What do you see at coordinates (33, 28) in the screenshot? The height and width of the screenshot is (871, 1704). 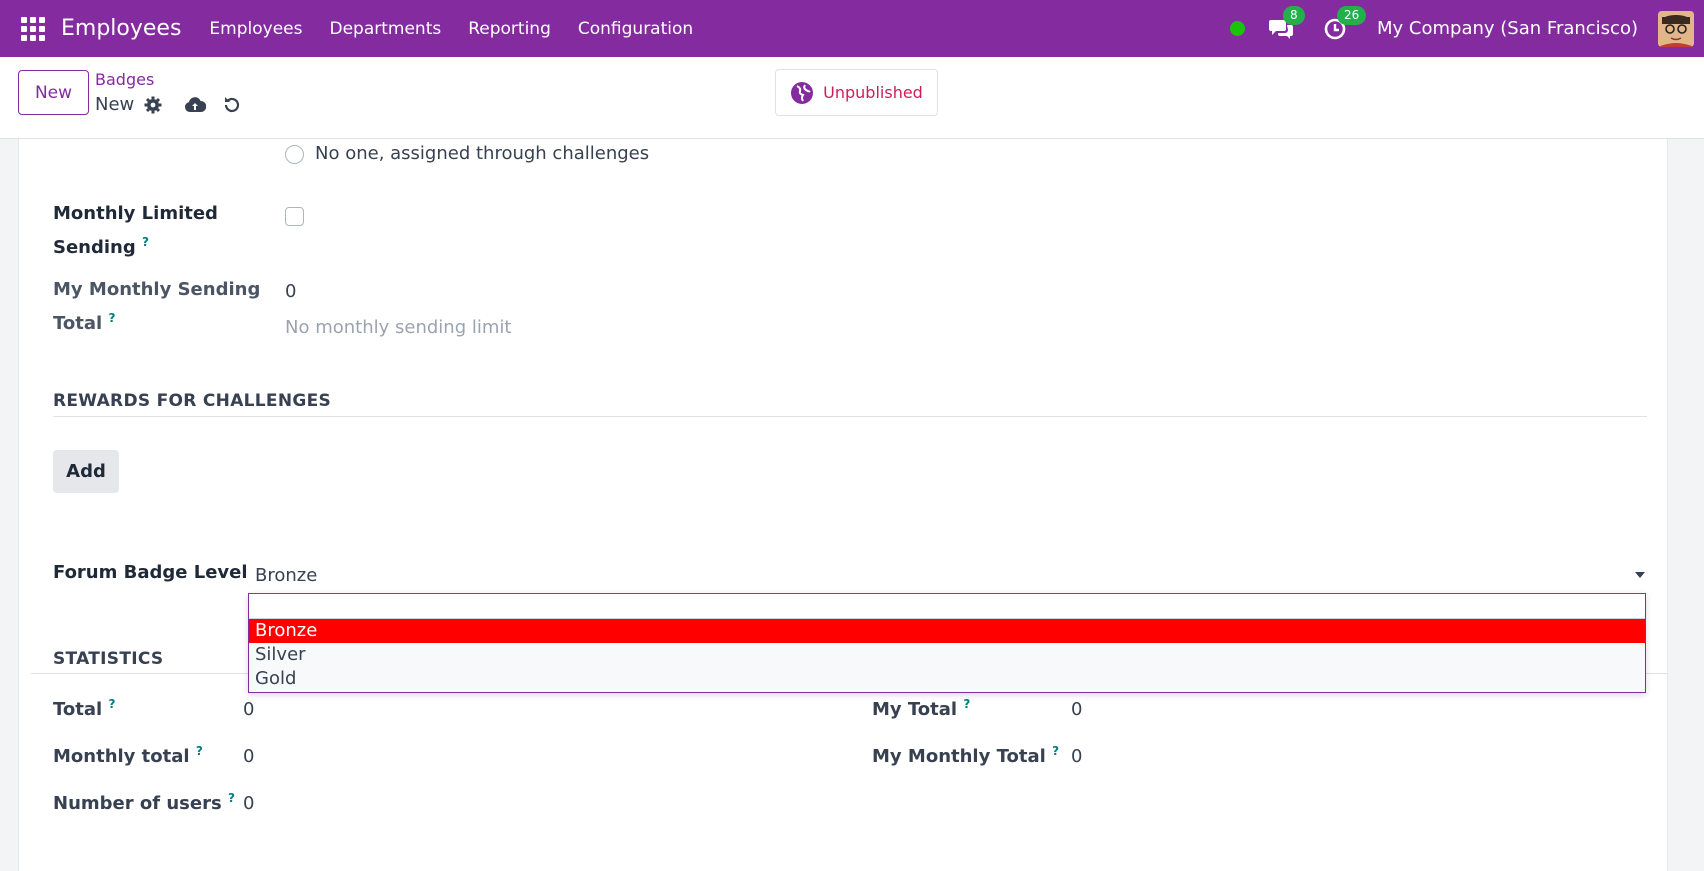 I see `apps-menu-icon` at bounding box center [33, 28].